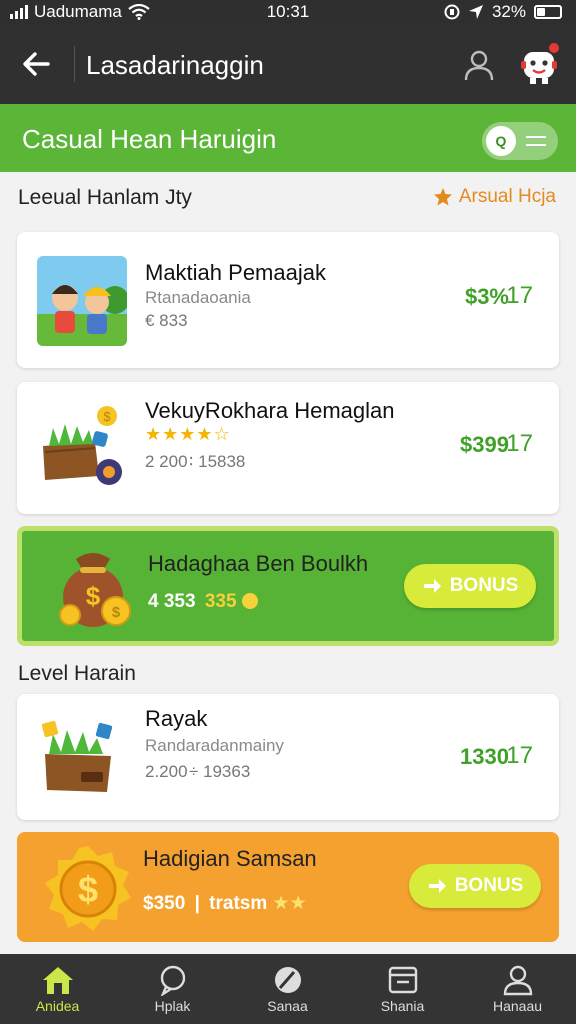 The image size is (576, 1024). Describe the element at coordinates (520, 141) in the screenshot. I see `filter-toggle: Q` at that location.